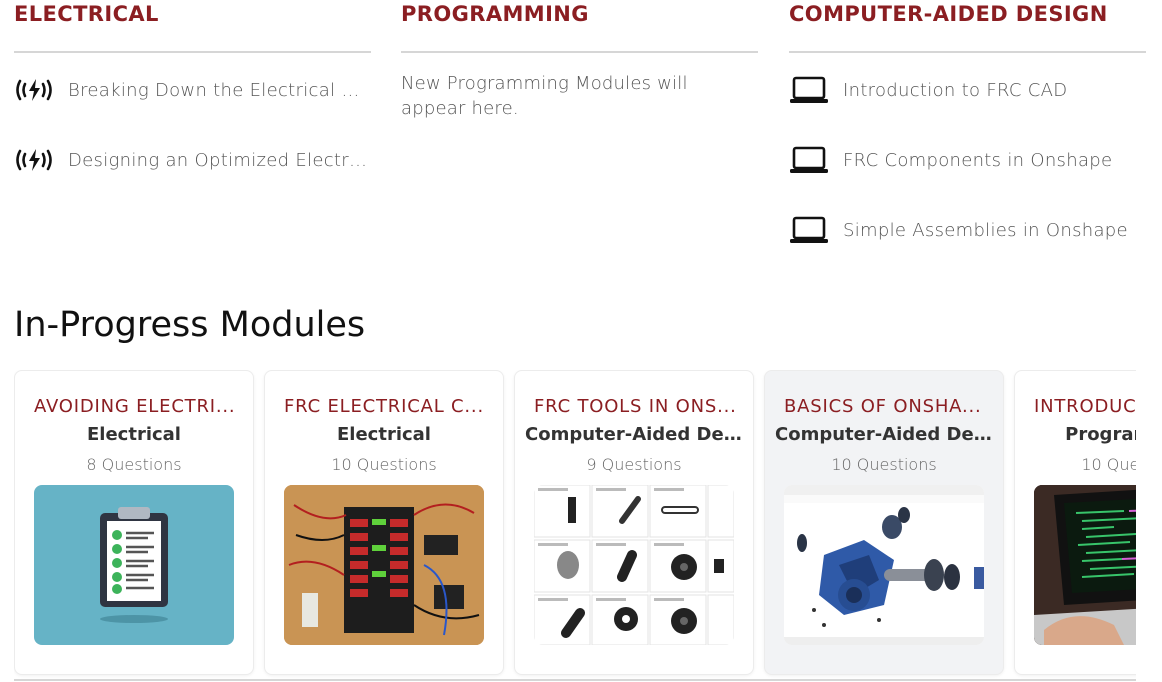  Describe the element at coordinates (634, 464) in the screenshot. I see `card-question-count: 9 Questions` at that location.